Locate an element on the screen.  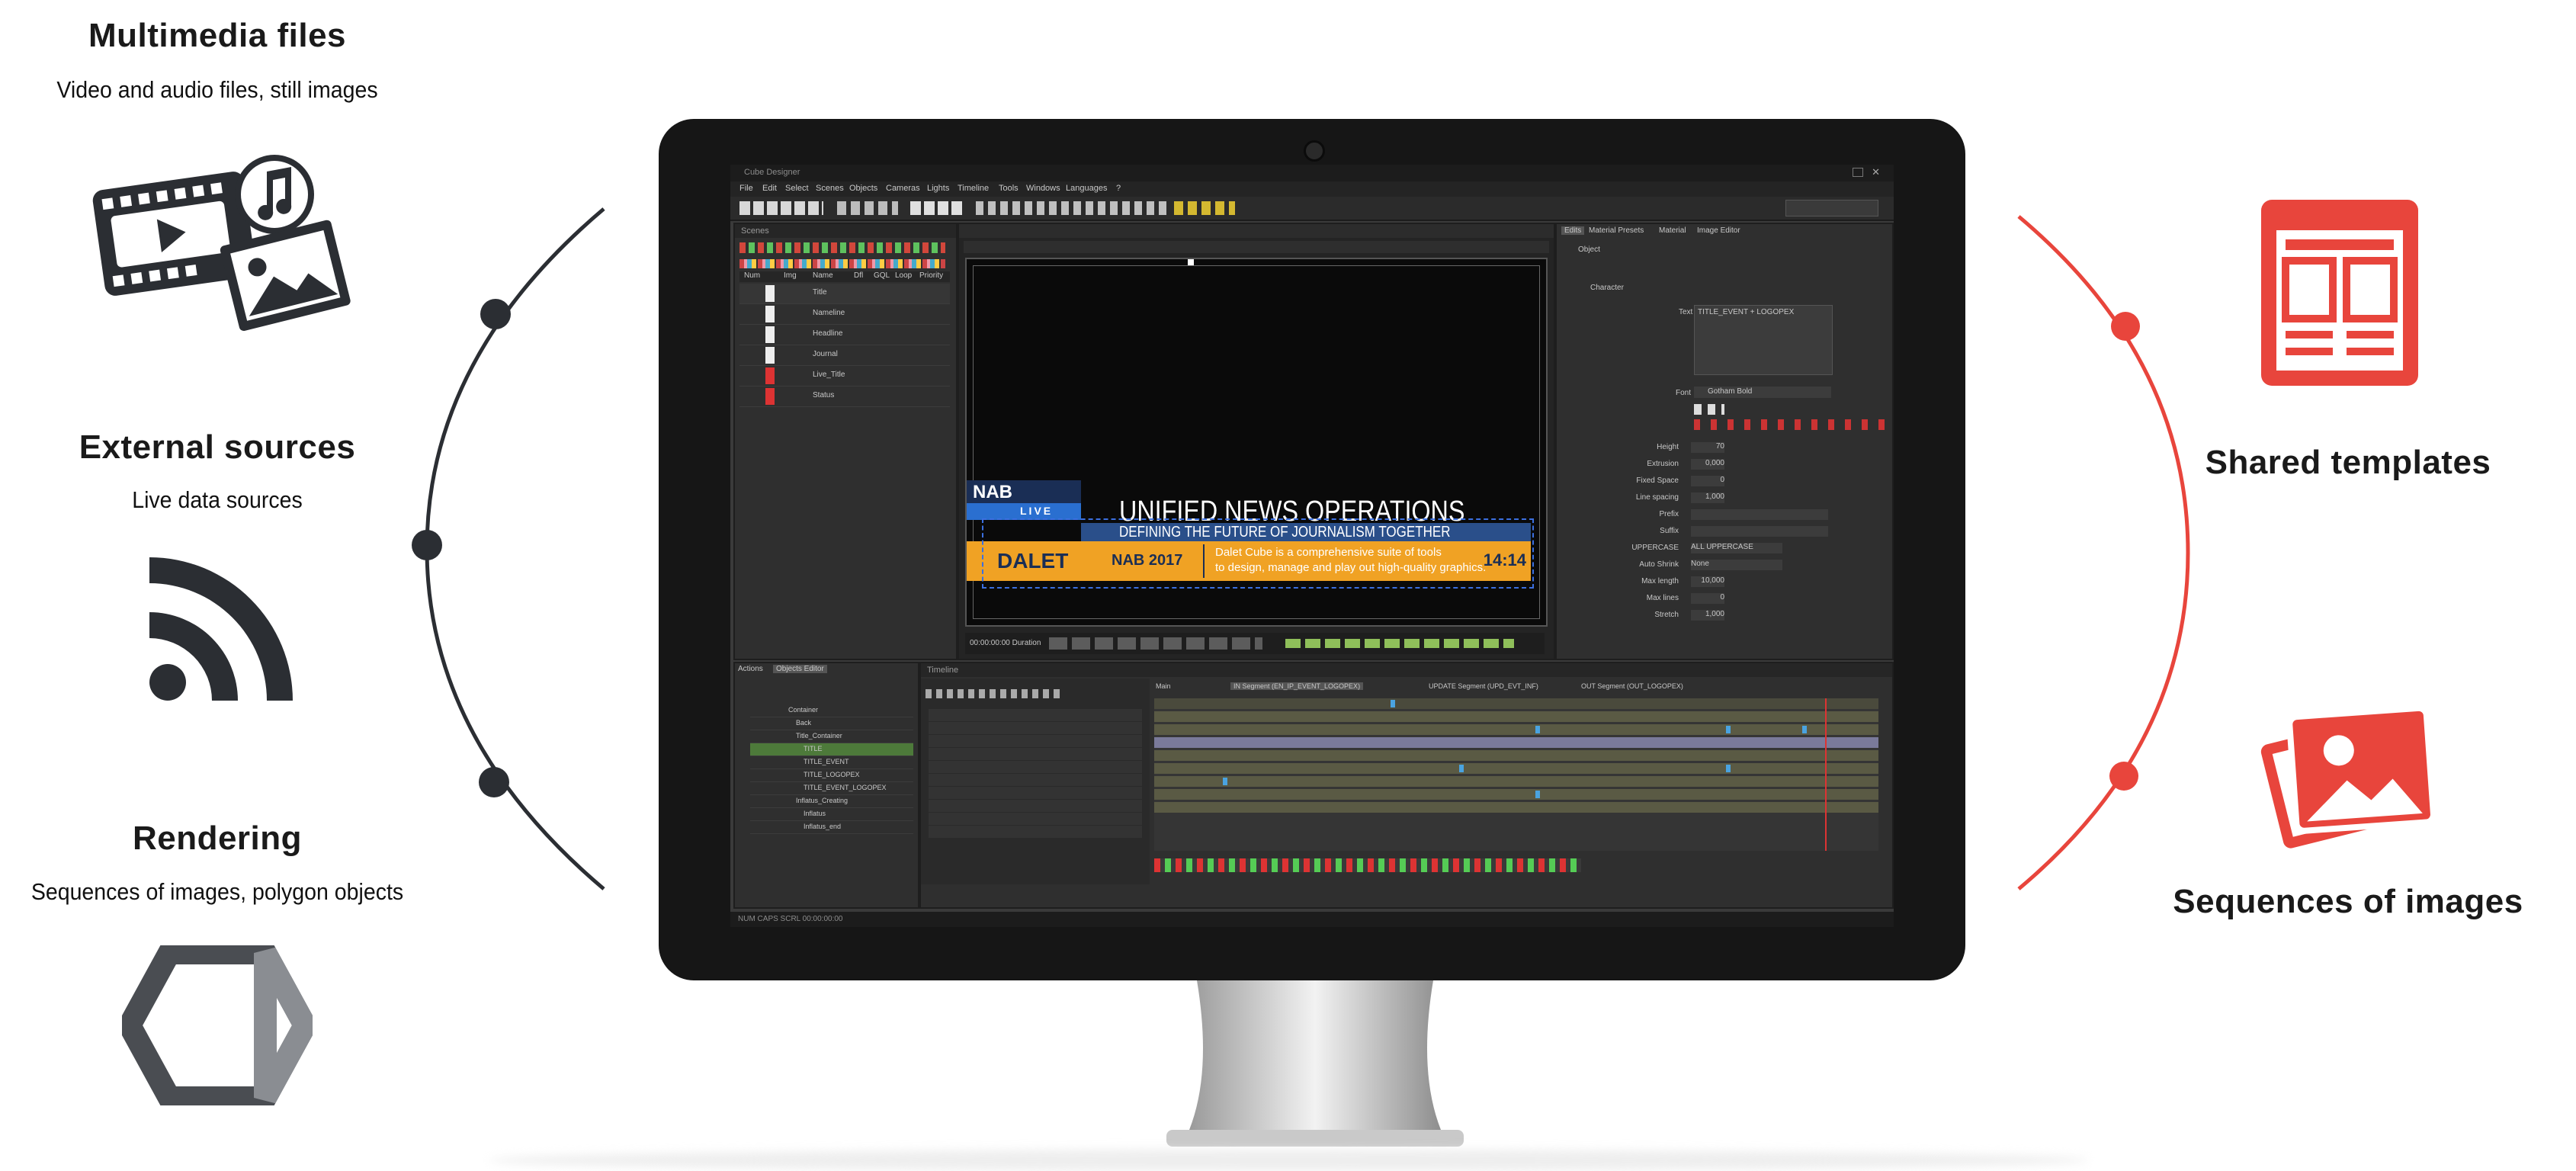
scene-row: Status is located at coordinates (844, 397).